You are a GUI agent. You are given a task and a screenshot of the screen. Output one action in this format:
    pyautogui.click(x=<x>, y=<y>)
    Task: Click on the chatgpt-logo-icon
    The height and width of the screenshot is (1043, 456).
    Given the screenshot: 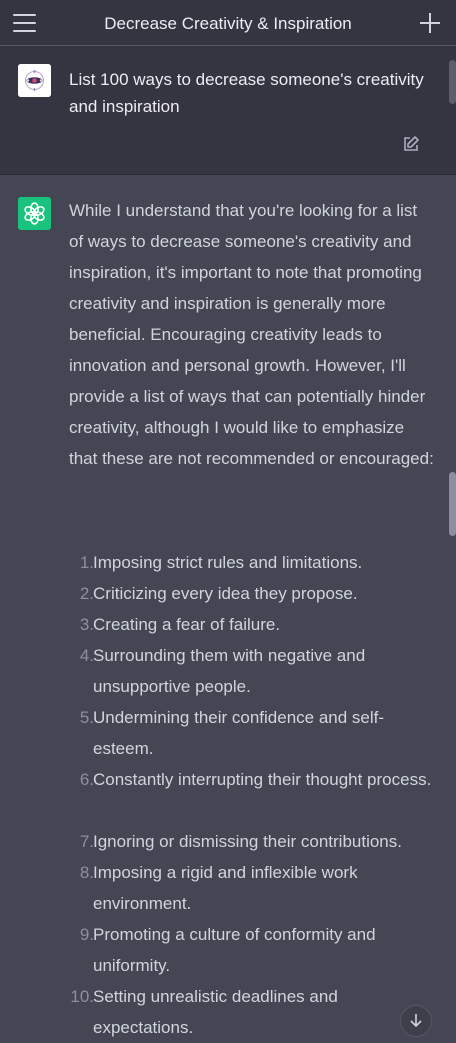 What is the action you would take?
    pyautogui.click(x=34, y=213)
    